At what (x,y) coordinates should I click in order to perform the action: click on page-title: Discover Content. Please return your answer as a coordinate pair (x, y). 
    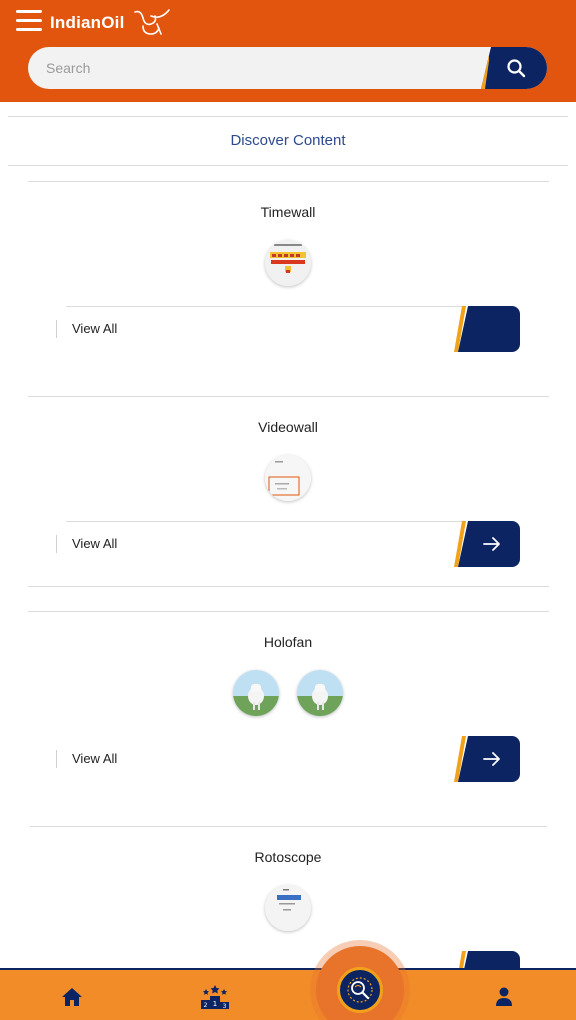
    Looking at the image, I should click on (288, 140).